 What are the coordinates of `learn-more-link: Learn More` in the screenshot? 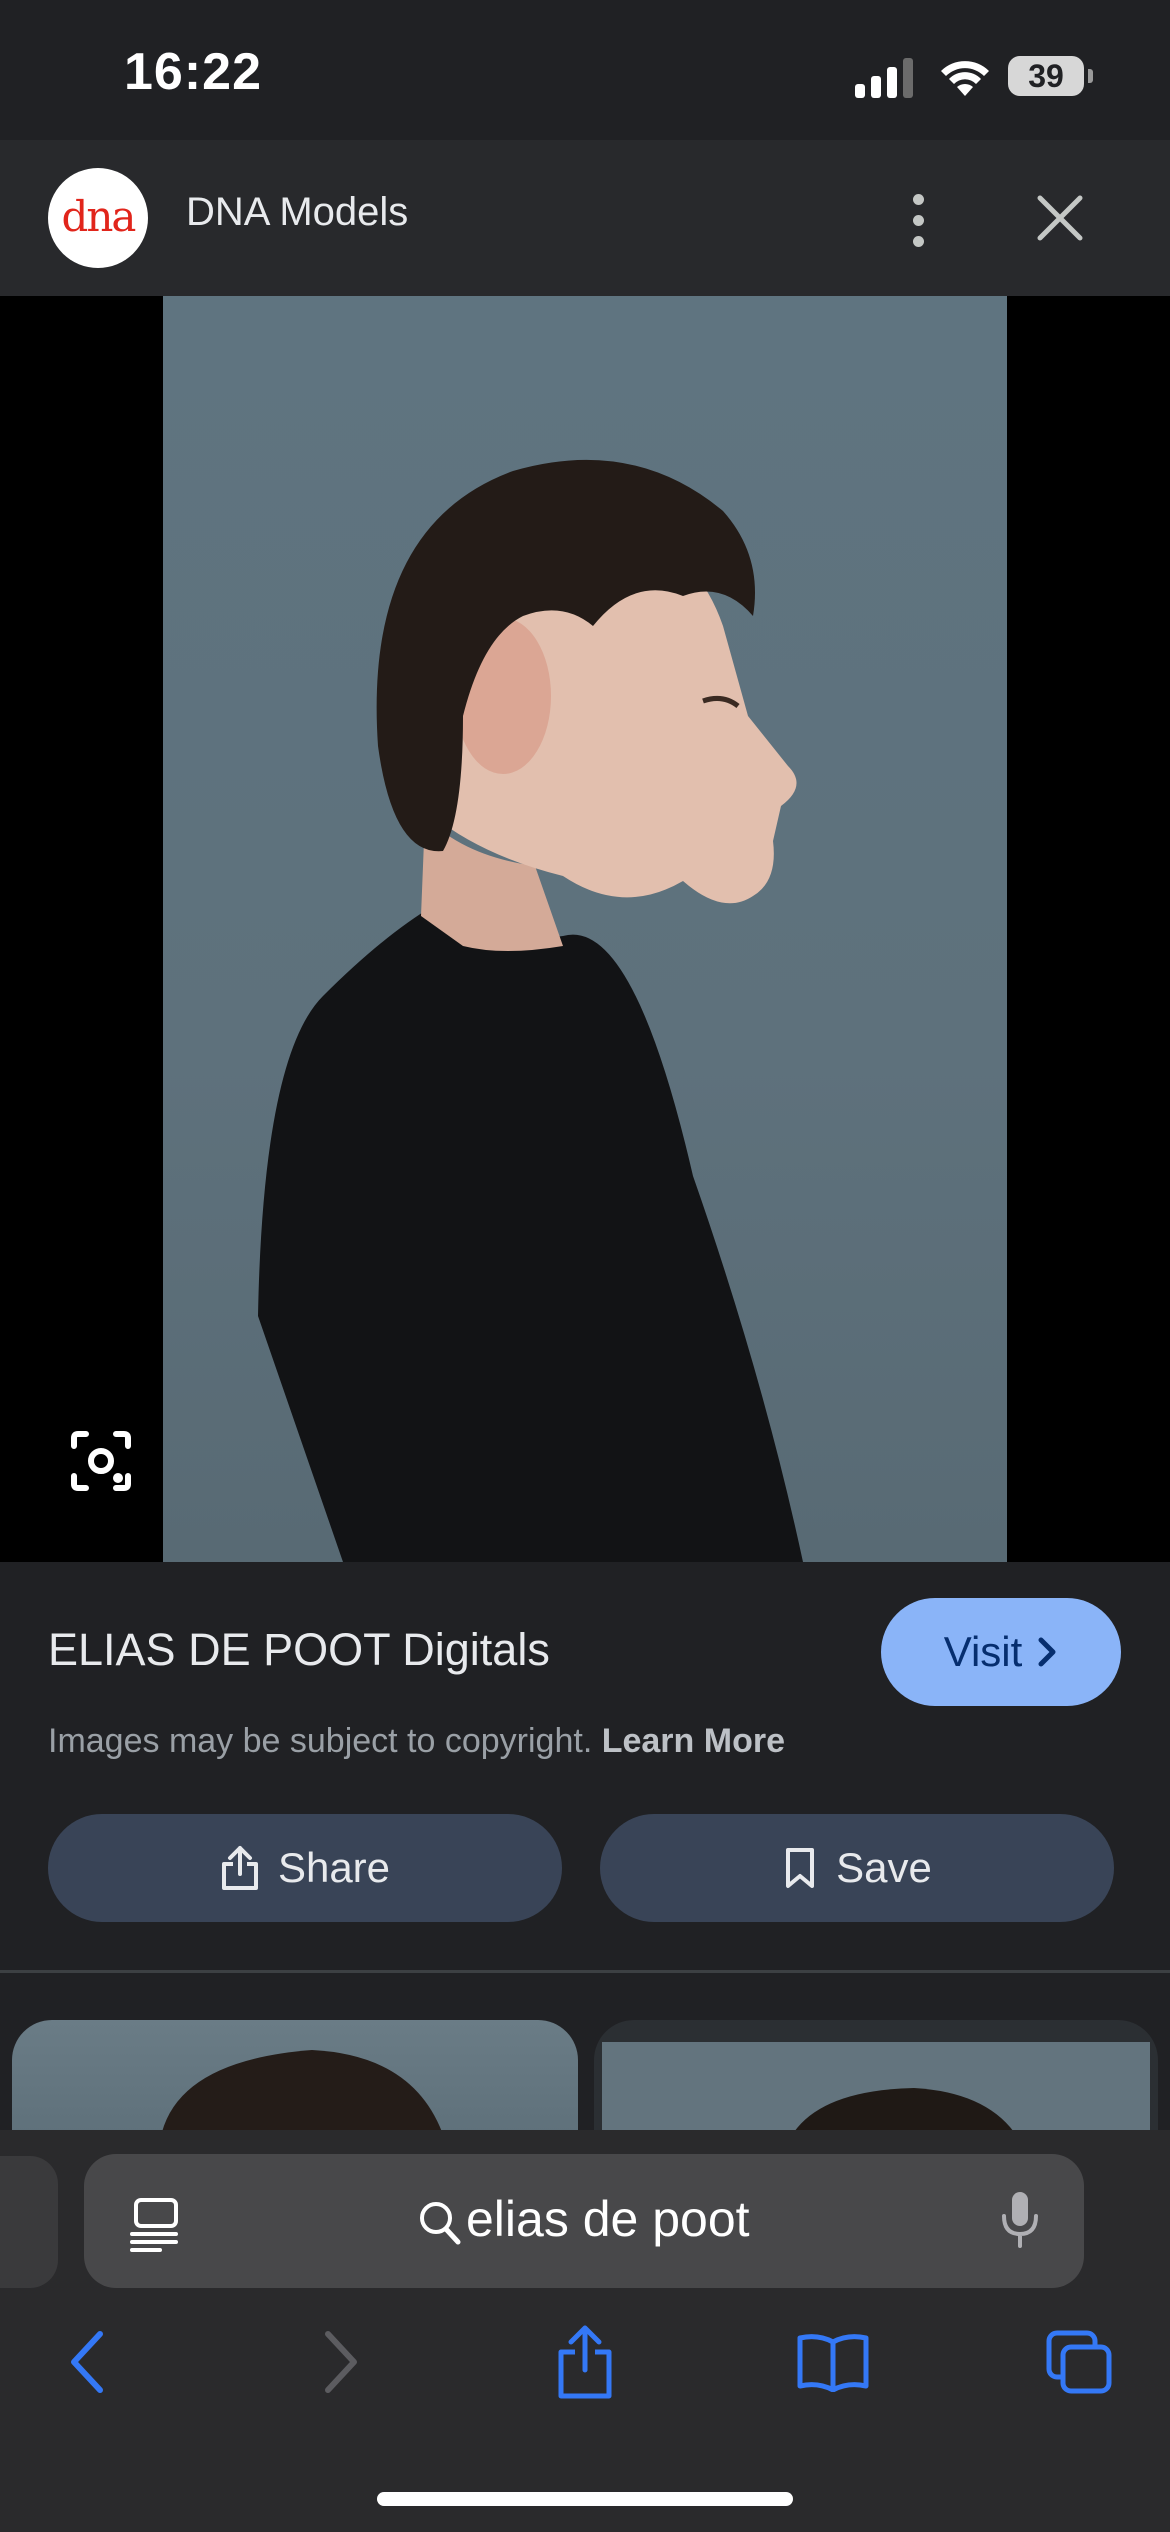 It's located at (693, 1741).